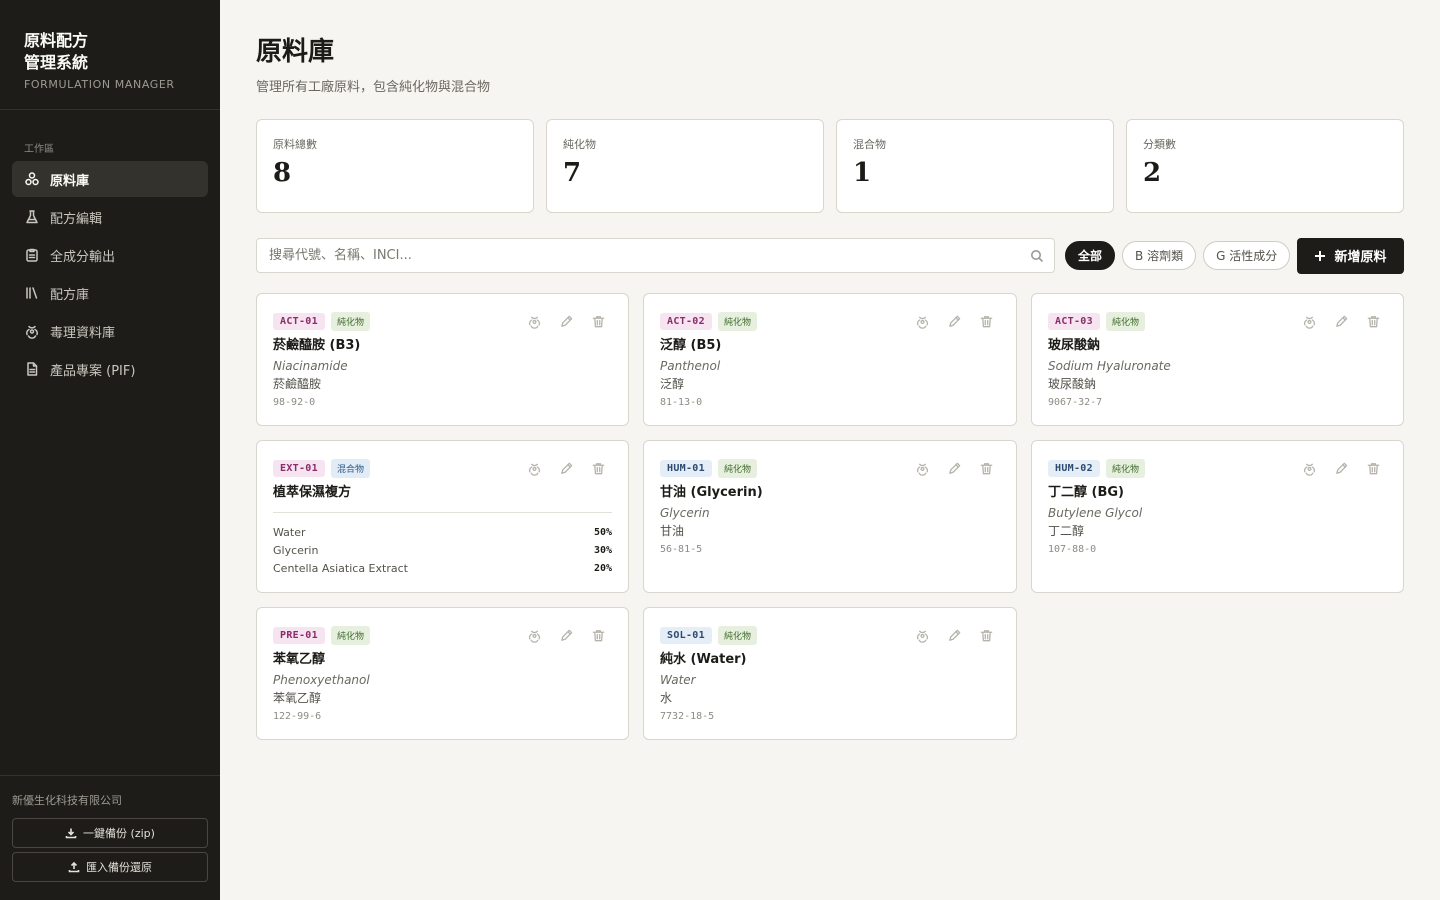  What do you see at coordinates (297, 716) in the screenshot?
I see `material-cas: 122-99-6` at bounding box center [297, 716].